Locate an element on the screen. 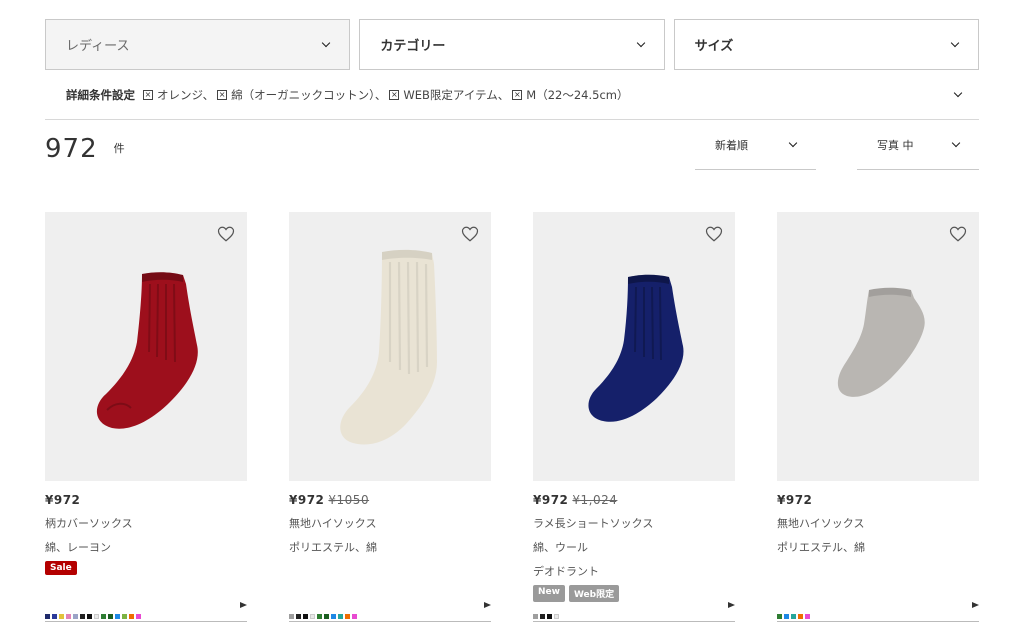  result-count: 972 件 is located at coordinates (85, 149).